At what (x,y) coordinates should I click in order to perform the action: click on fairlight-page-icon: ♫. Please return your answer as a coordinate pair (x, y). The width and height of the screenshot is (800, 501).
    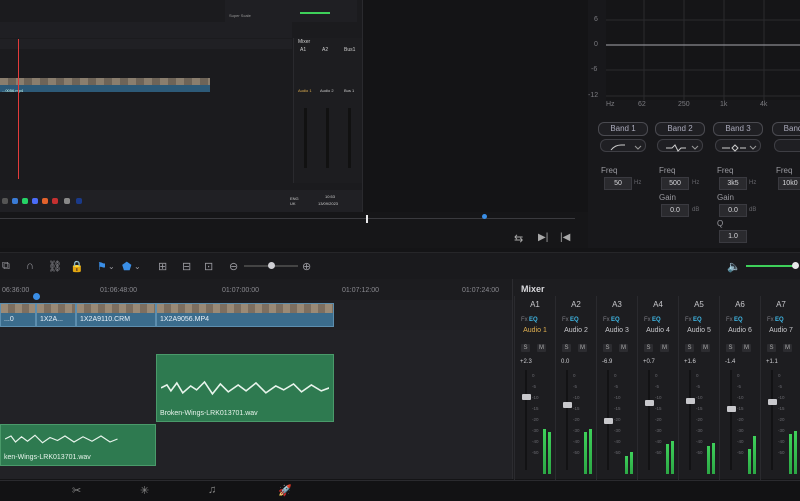
    Looking at the image, I should click on (212, 490).